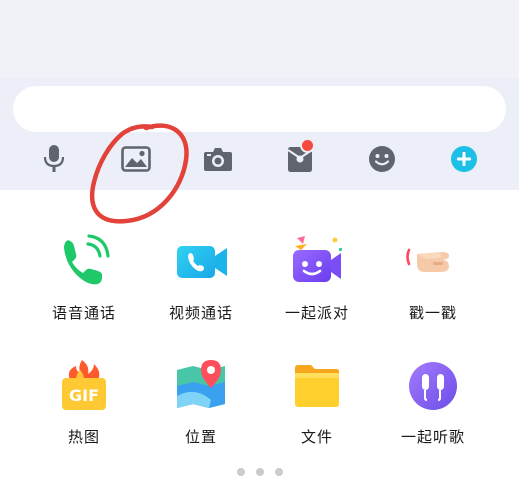 The width and height of the screenshot is (519, 500). I want to click on video-call-label: 视频通话, so click(200, 313).